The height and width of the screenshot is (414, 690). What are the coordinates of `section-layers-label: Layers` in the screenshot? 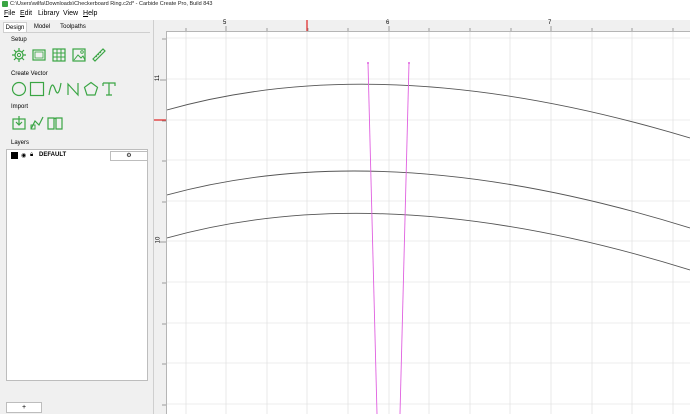 It's located at (20, 143).